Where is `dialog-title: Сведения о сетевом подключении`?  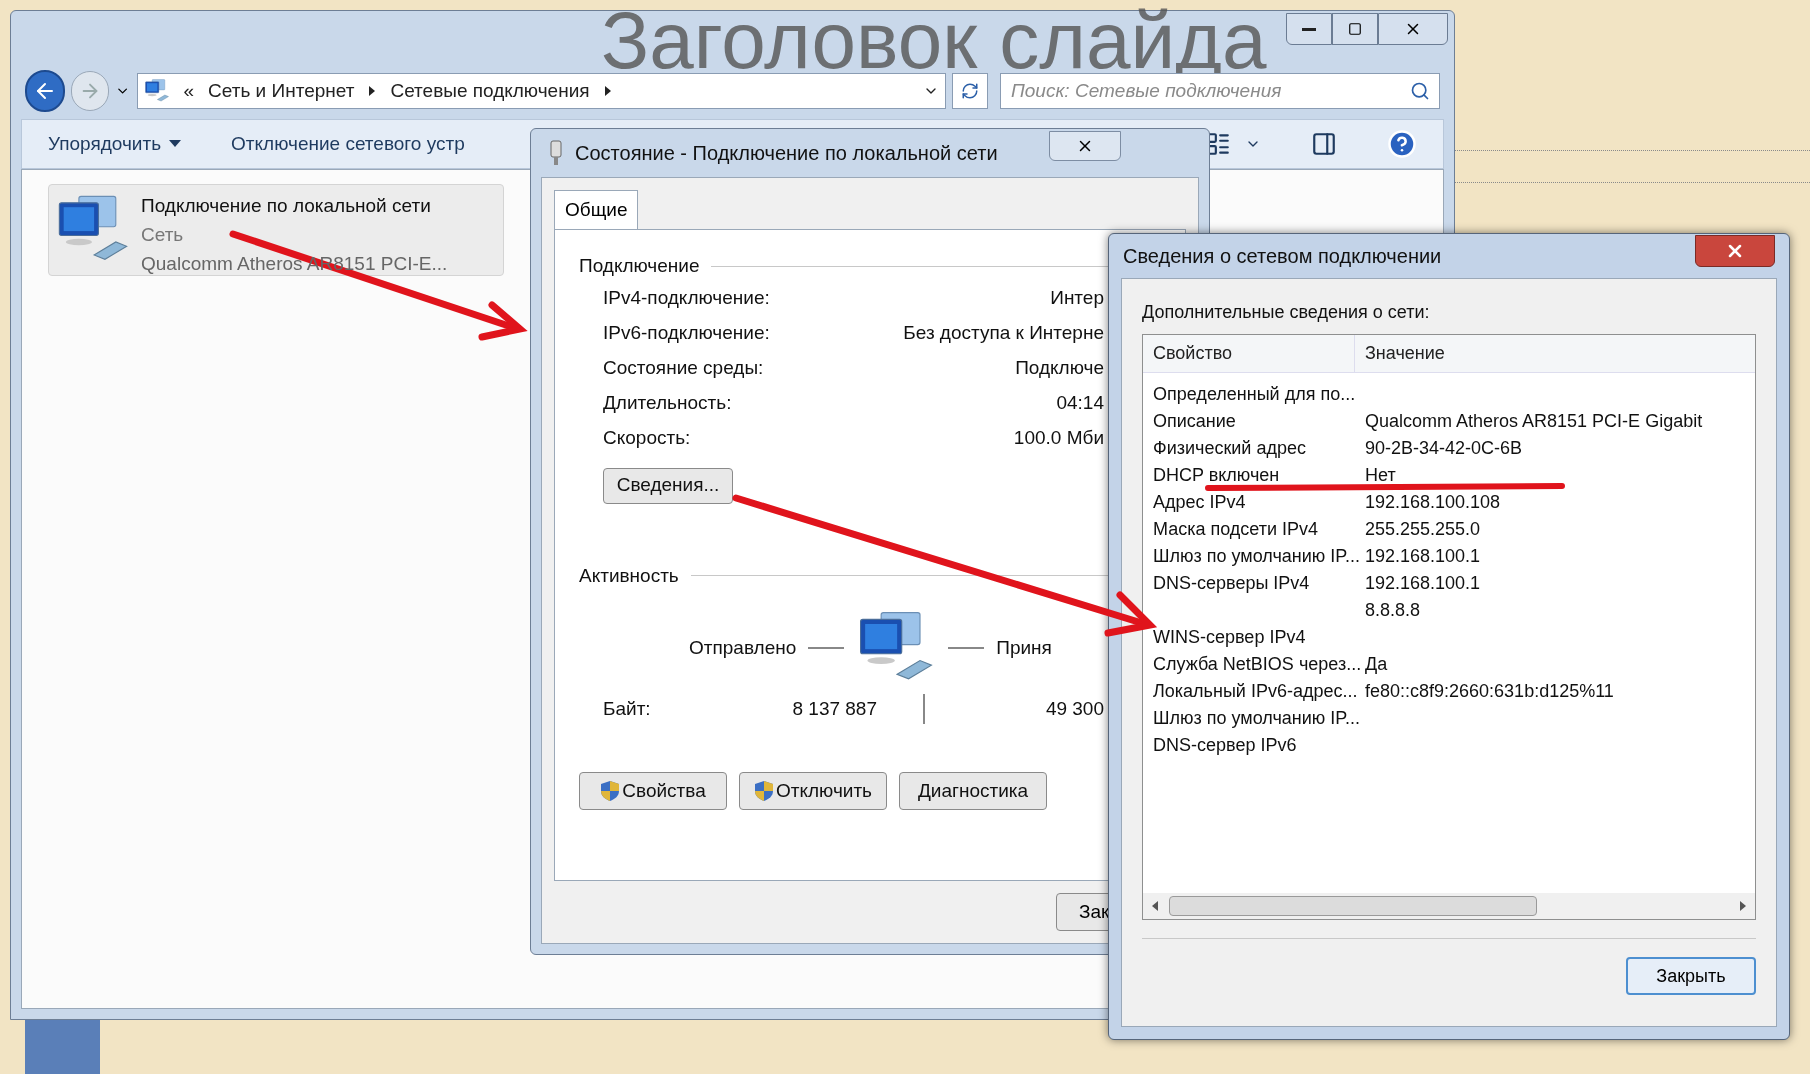 dialog-title: Сведения о сетевом подключении is located at coordinates (1282, 256).